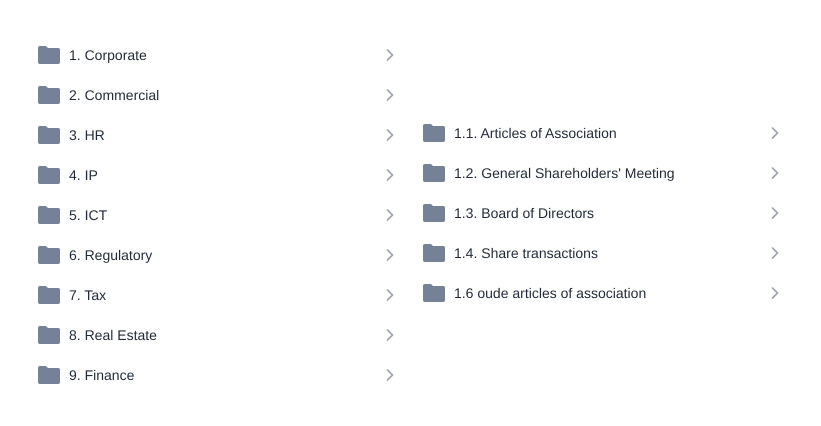  What do you see at coordinates (217, 295) in the screenshot?
I see `folder-item: 7. Tax` at bounding box center [217, 295].